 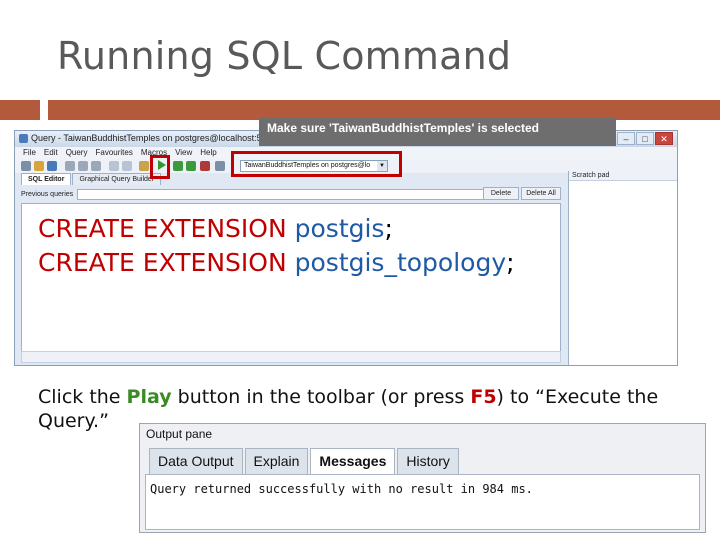 What do you see at coordinates (51, 153) in the screenshot?
I see `menu-edit: Edit` at bounding box center [51, 153].